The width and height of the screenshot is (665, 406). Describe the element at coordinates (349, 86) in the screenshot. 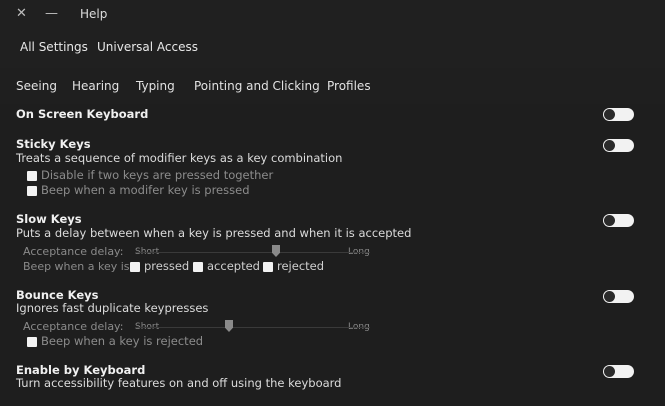

I see `tab-profiles: Profiles` at that location.